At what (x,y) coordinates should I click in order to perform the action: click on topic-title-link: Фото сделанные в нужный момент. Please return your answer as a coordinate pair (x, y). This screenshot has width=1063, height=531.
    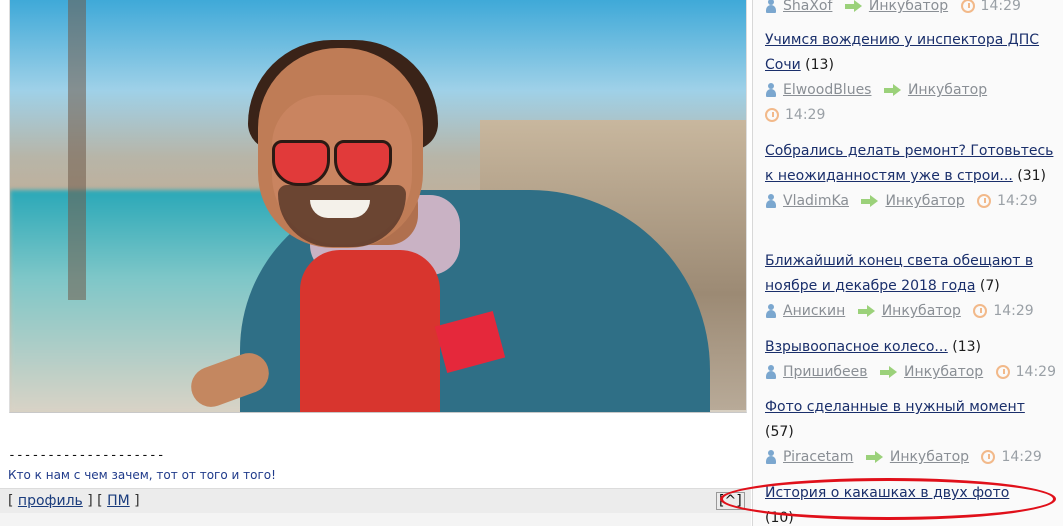
    Looking at the image, I should click on (895, 407).